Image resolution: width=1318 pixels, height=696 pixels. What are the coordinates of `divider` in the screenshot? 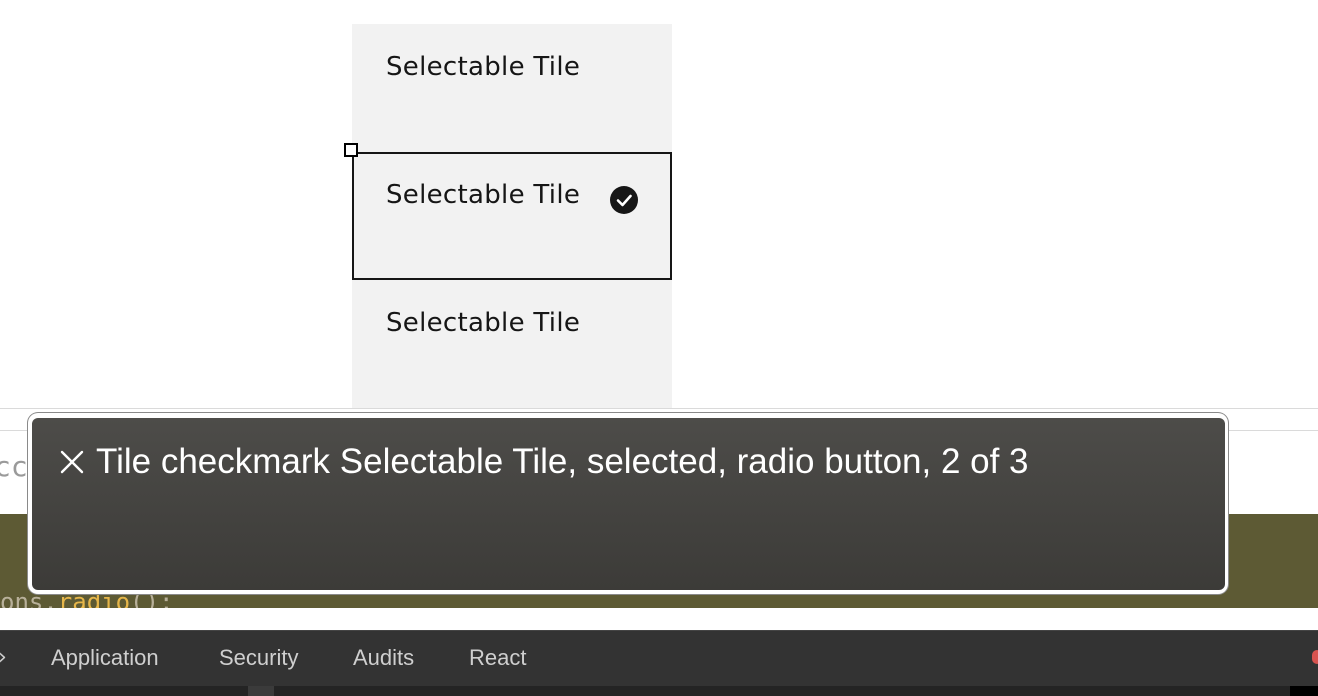 It's located at (659, 408).